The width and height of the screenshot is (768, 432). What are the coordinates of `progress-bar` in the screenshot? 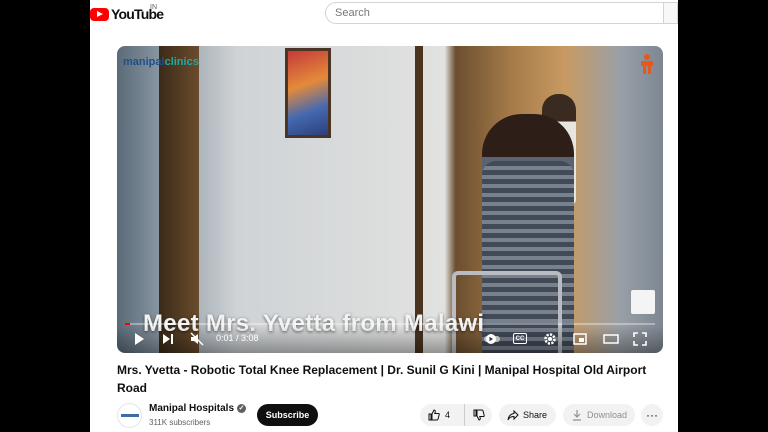 It's located at (390, 324).